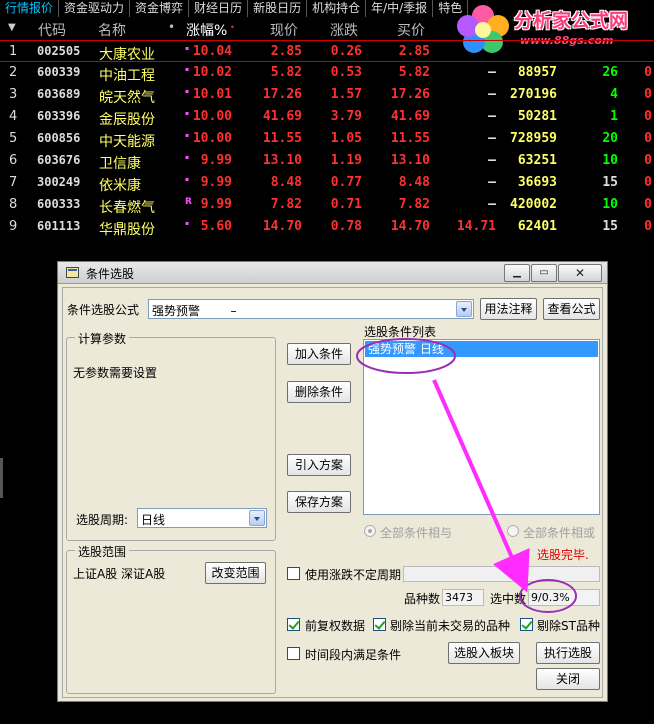  What do you see at coordinates (103, 310) in the screenshot?
I see `formula-label: 条件选股公式` at bounding box center [103, 310].